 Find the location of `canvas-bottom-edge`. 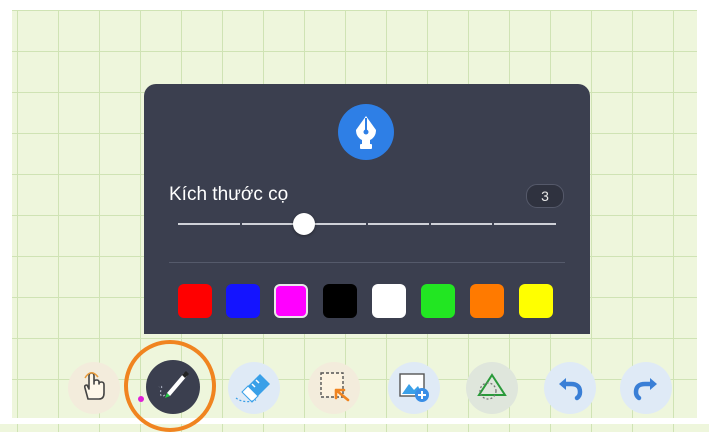

canvas-bottom-edge is located at coordinates (354, 421).